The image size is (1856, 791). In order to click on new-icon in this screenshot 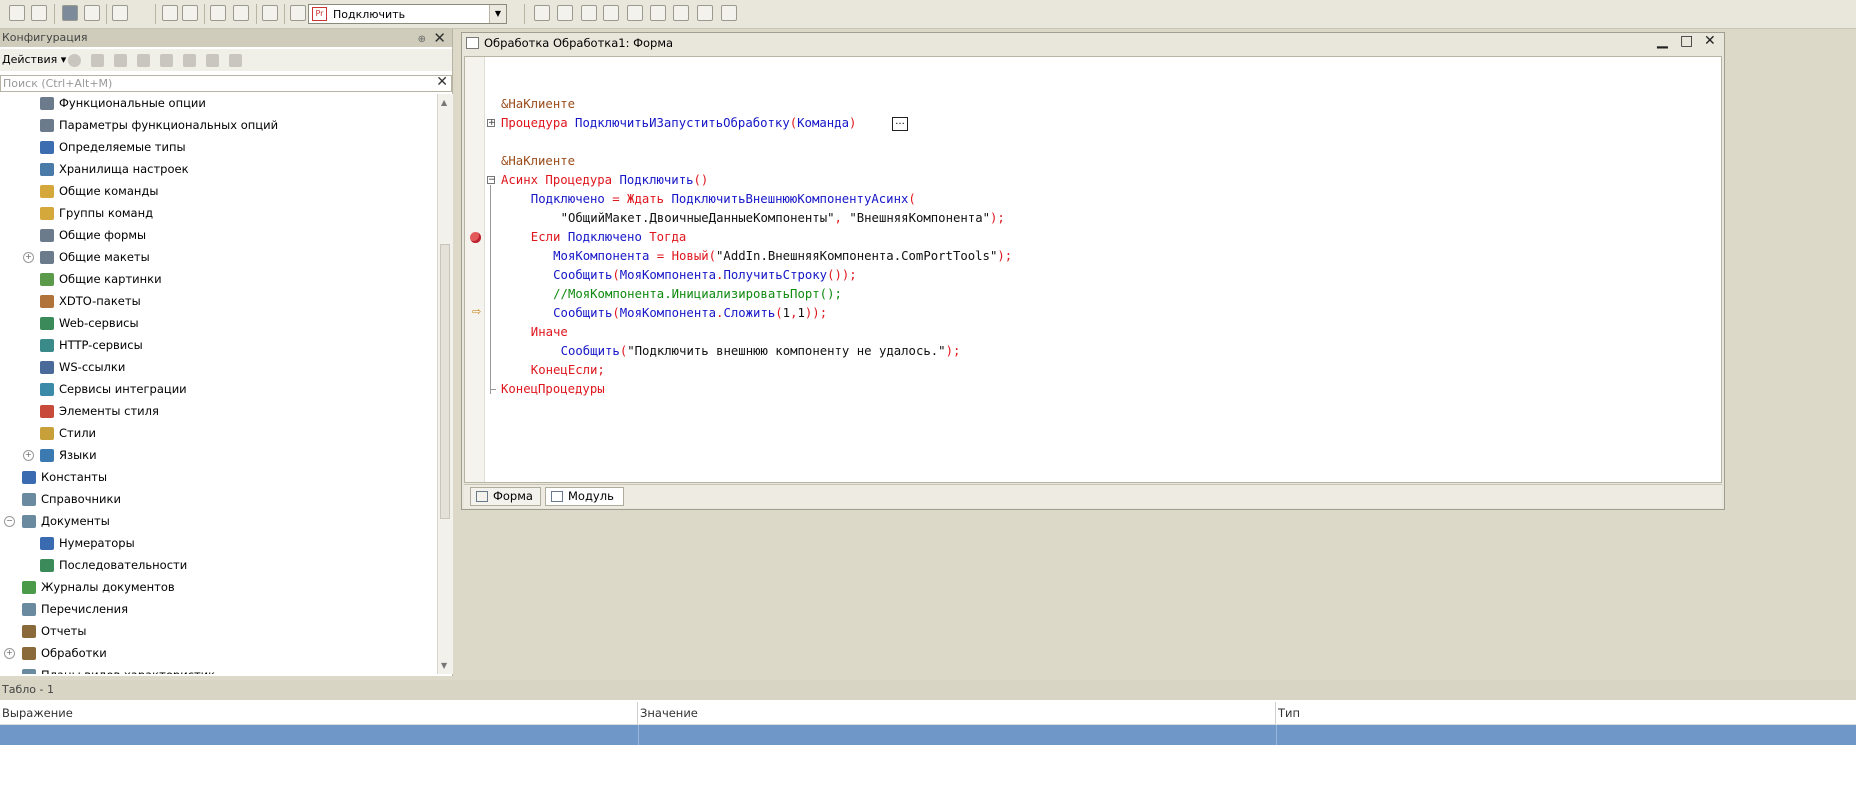, I will do `click(17, 13)`.